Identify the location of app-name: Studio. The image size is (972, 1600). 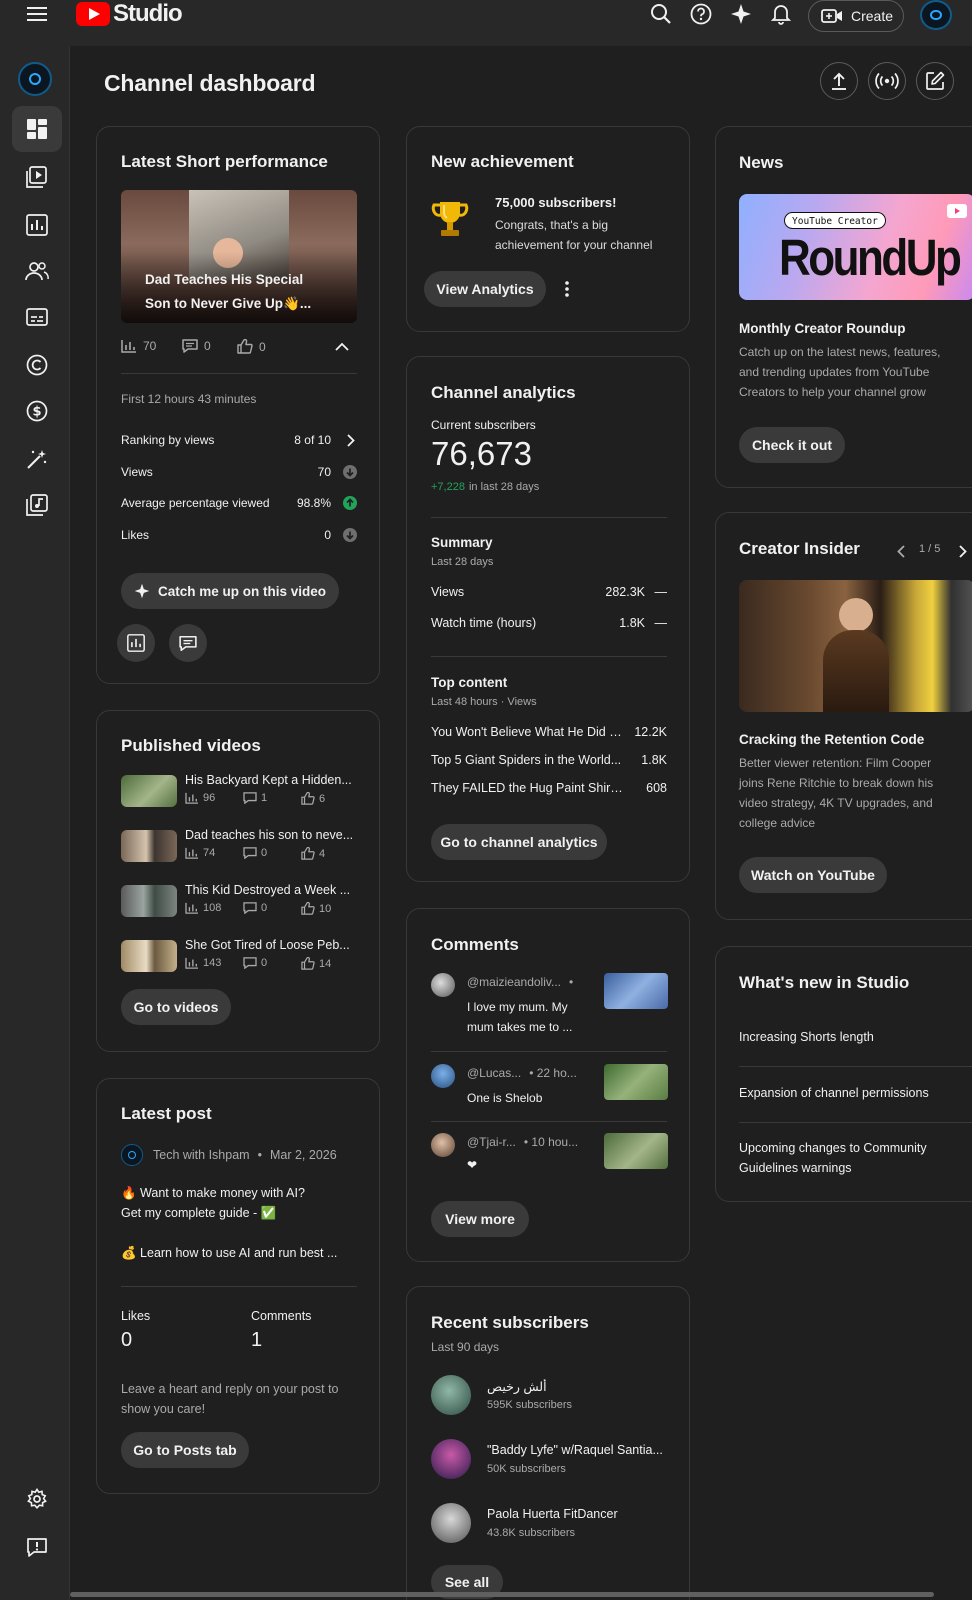
(148, 13).